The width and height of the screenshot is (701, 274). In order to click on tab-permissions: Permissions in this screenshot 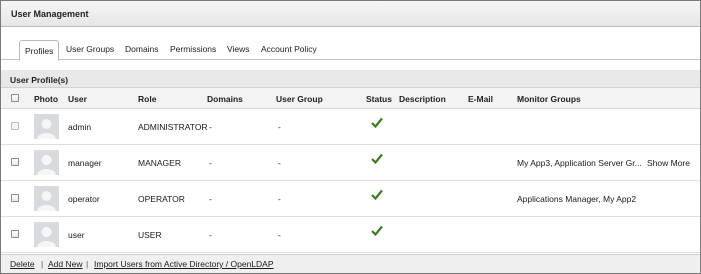, I will do `click(193, 49)`.